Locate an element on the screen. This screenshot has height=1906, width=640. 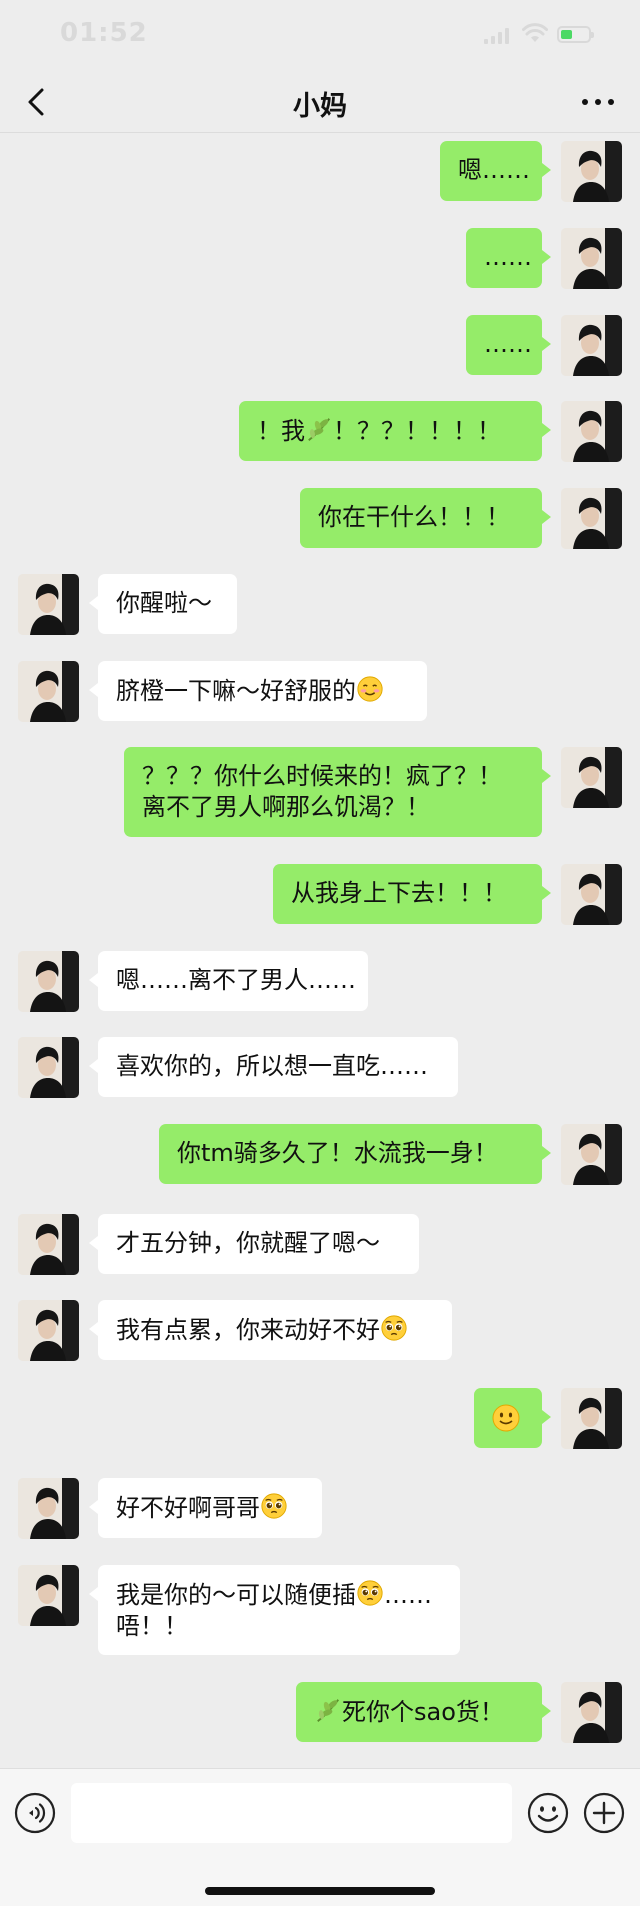
more-dots-icon is located at coordinates (598, 102).